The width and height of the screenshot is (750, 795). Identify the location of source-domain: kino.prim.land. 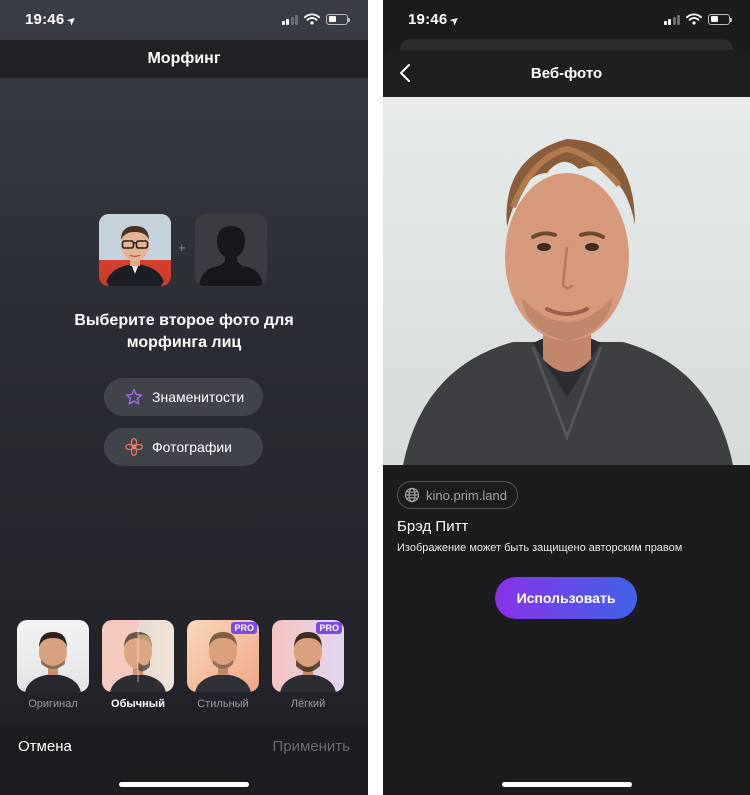
(466, 495).